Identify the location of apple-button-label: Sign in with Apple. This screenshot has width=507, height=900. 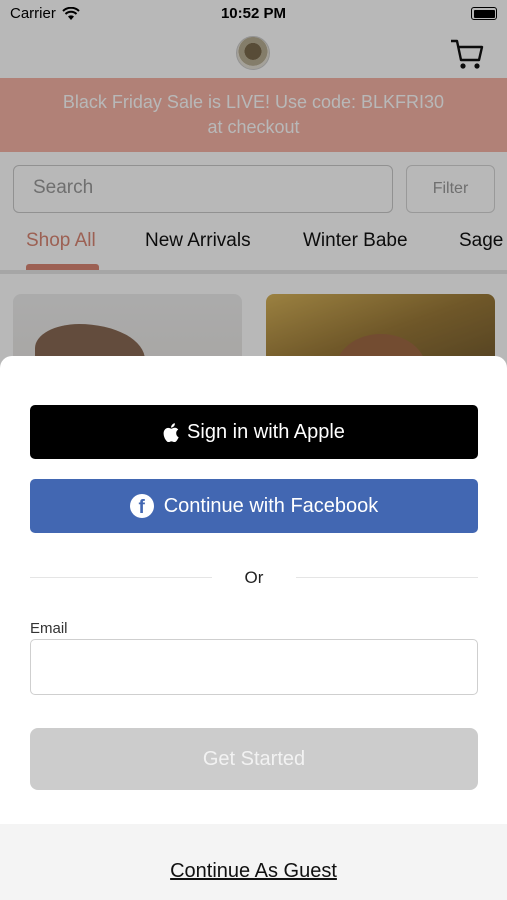
(266, 431).